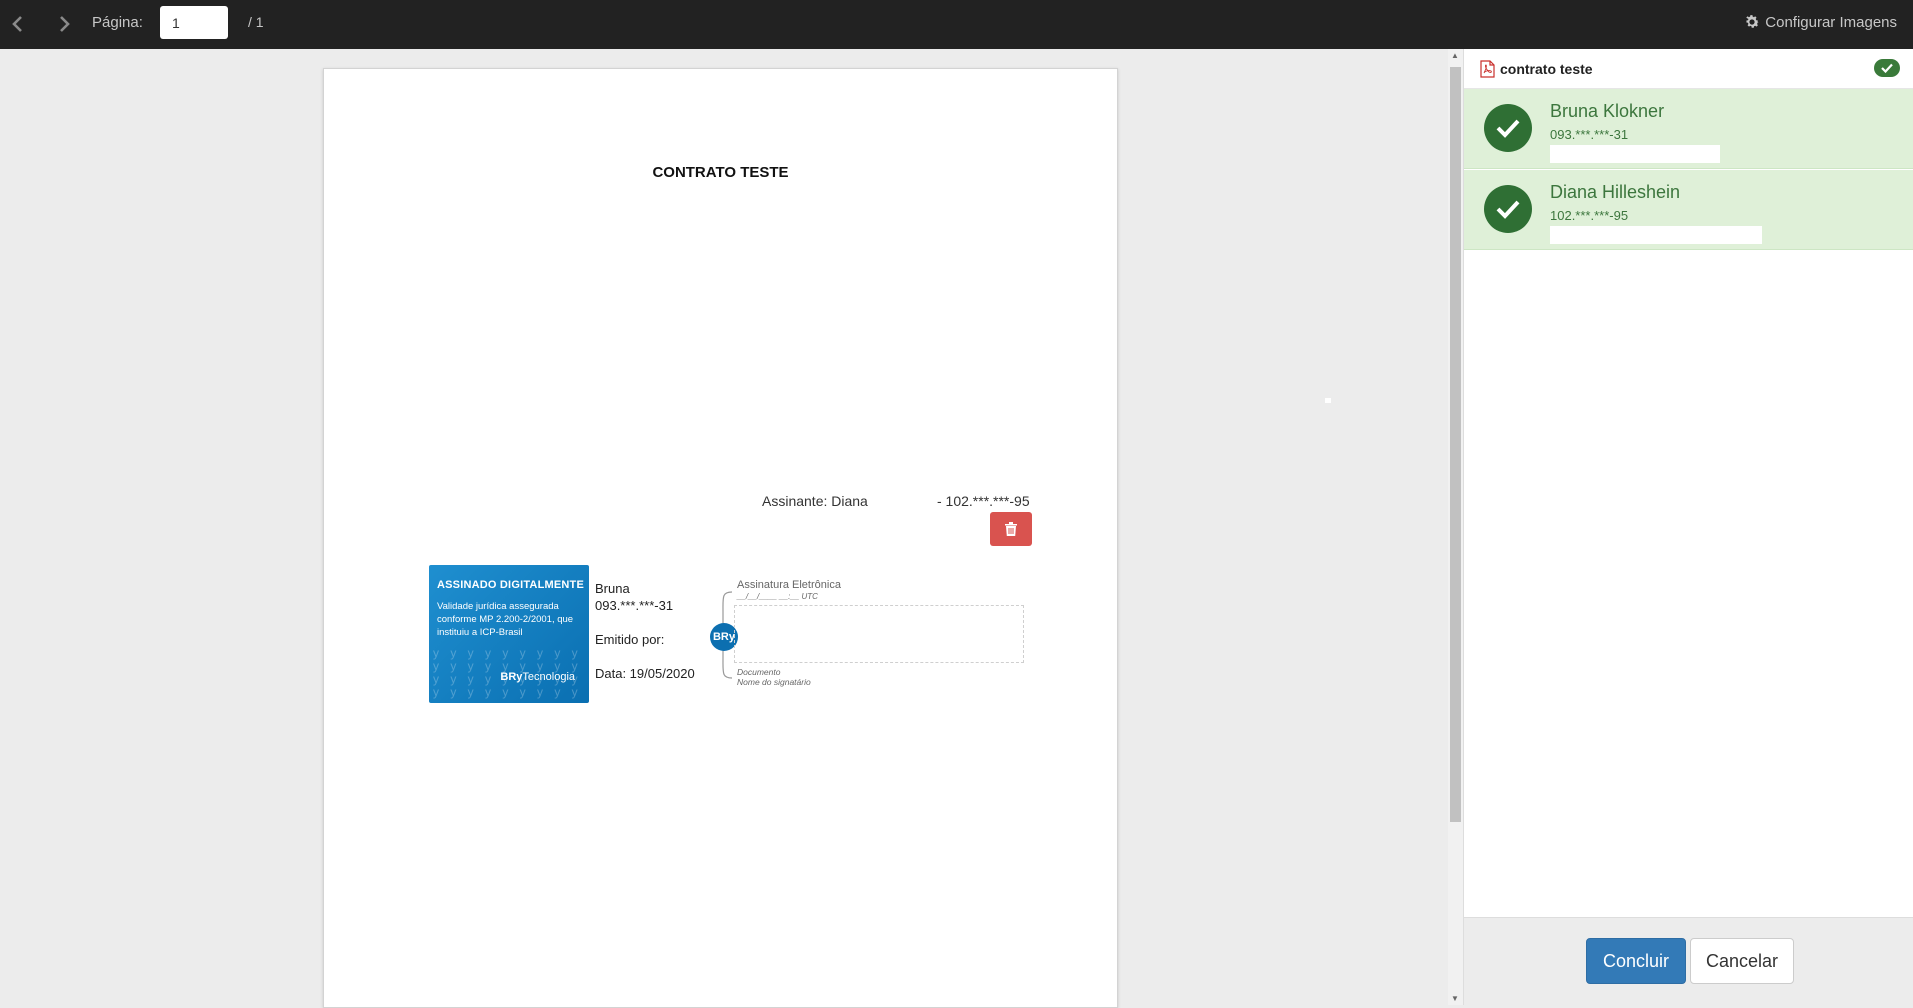 The image size is (1913, 1008). Describe the element at coordinates (1688, 69) in the screenshot. I see `panel-header: contrato teste` at that location.